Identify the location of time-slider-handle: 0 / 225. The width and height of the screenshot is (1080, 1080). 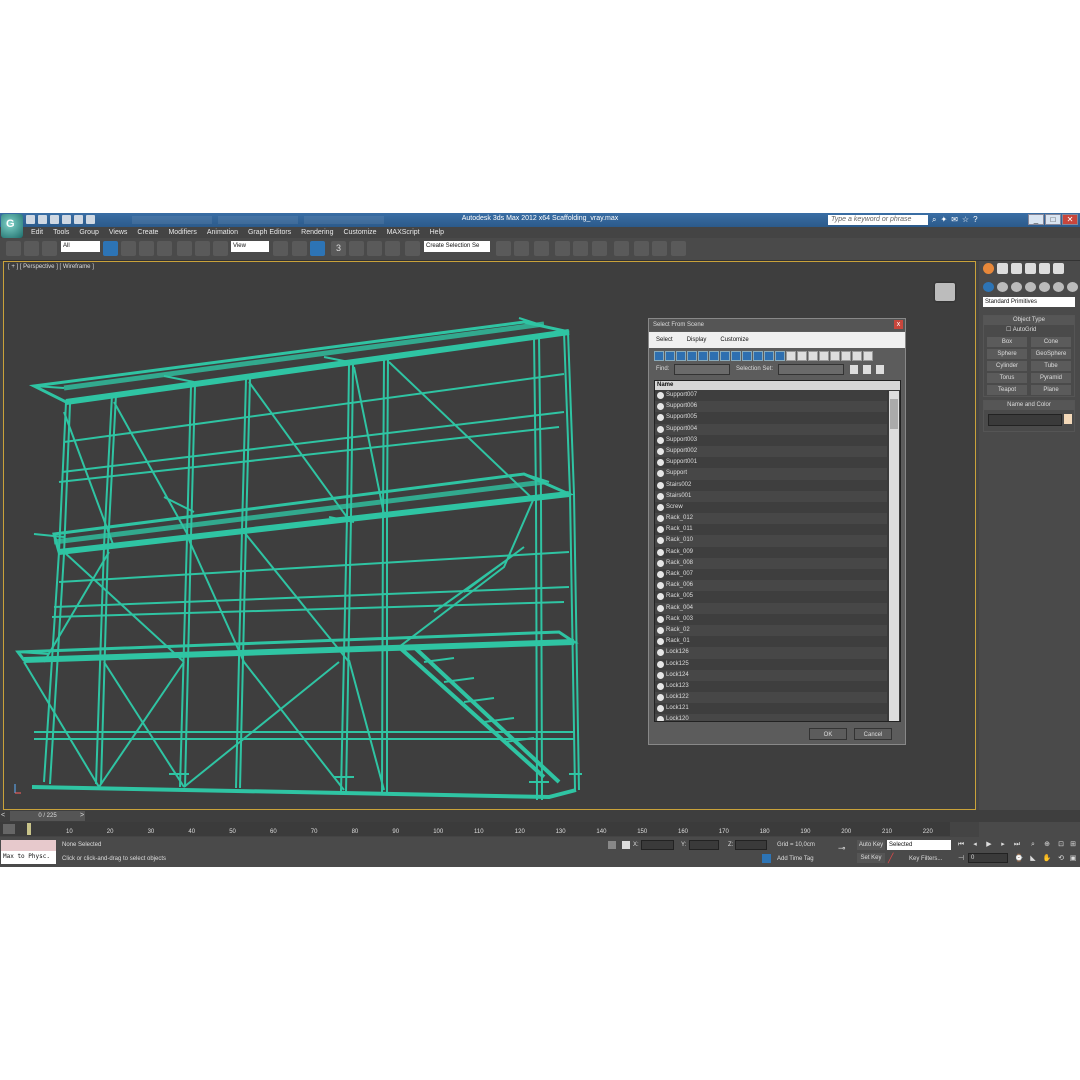
(47, 816).